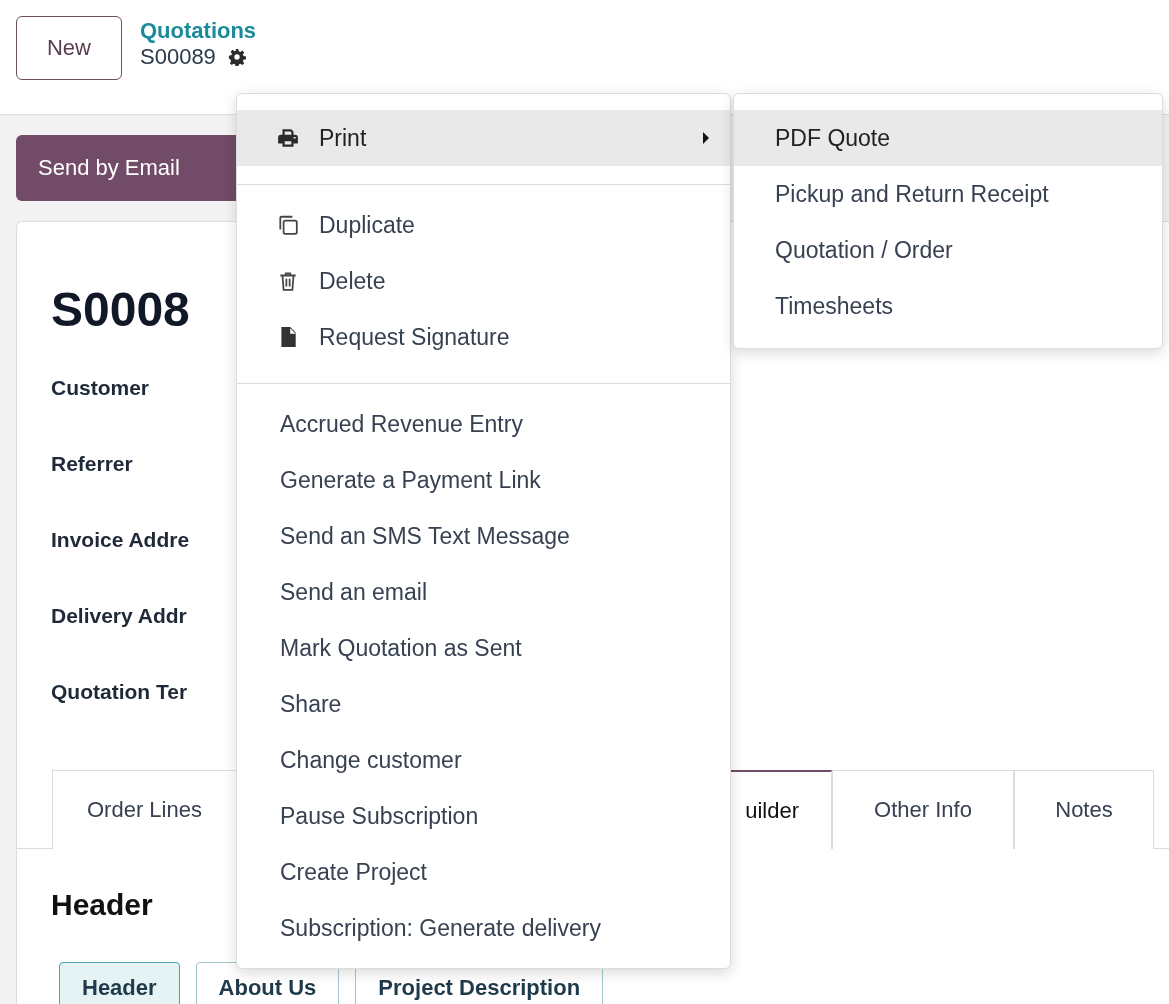  I want to click on record-title: S0008, so click(121, 310).